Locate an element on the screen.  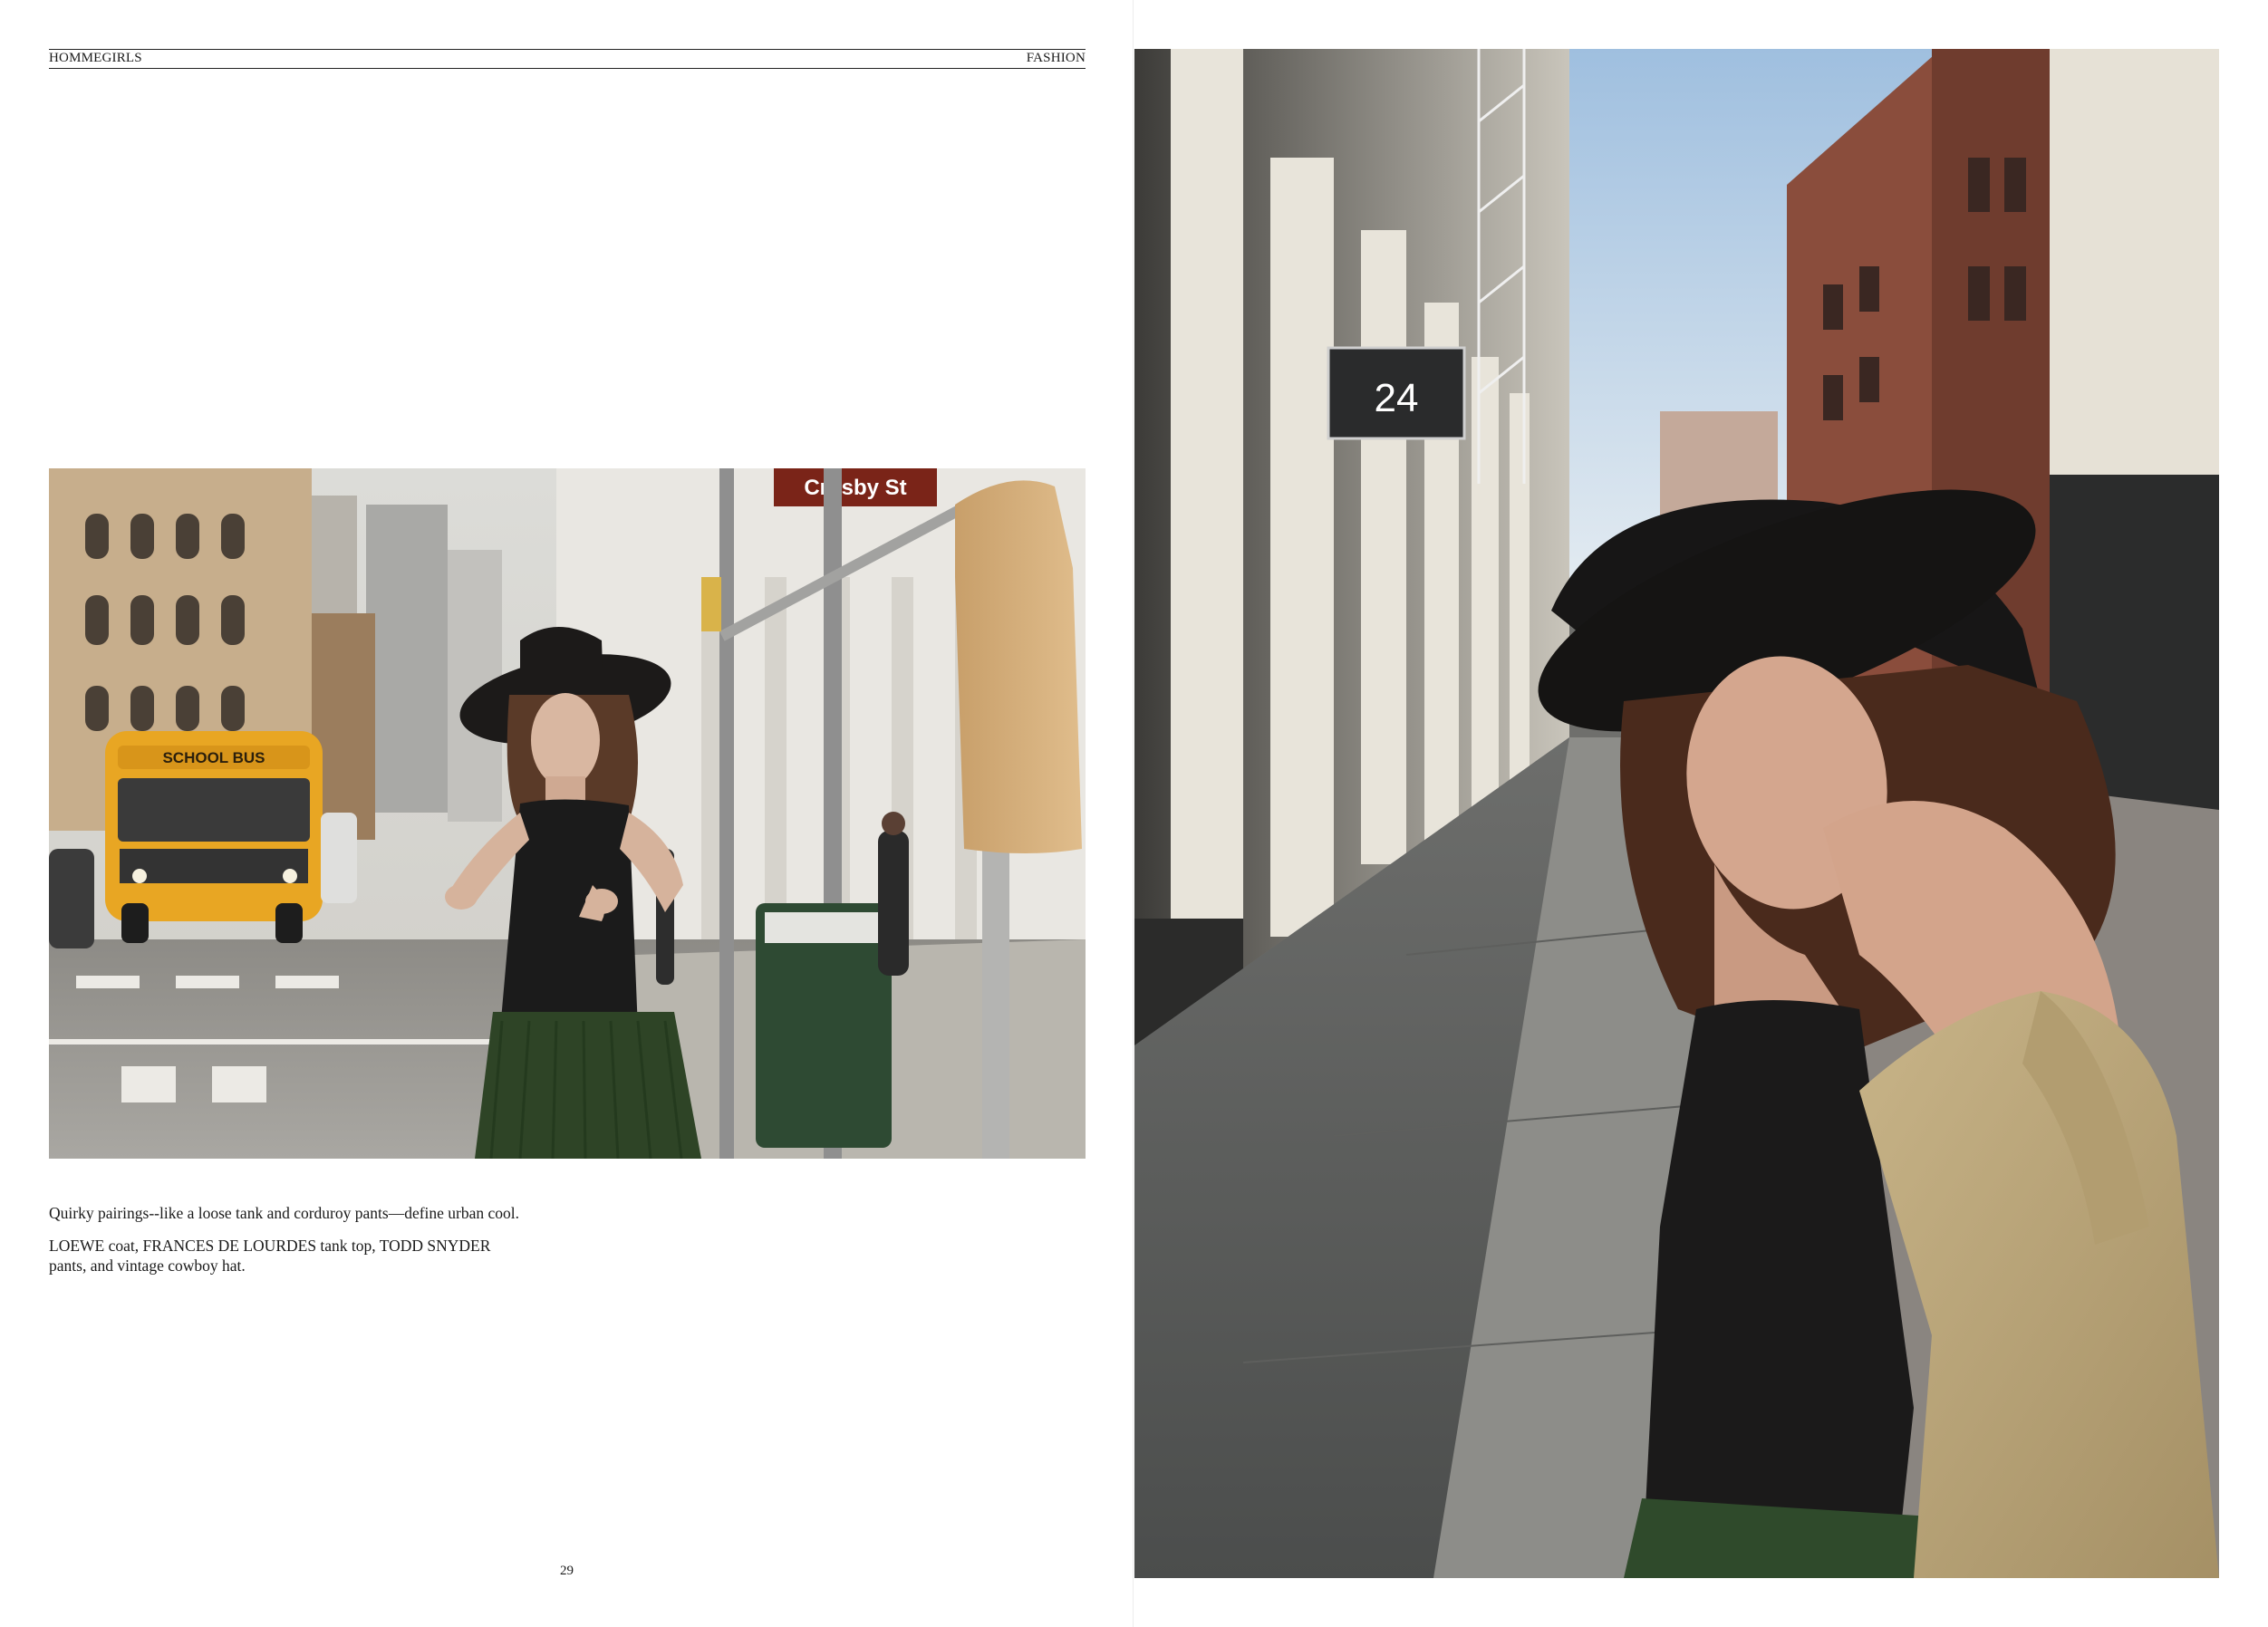
section-name: FASHION is located at coordinates (1056, 58).